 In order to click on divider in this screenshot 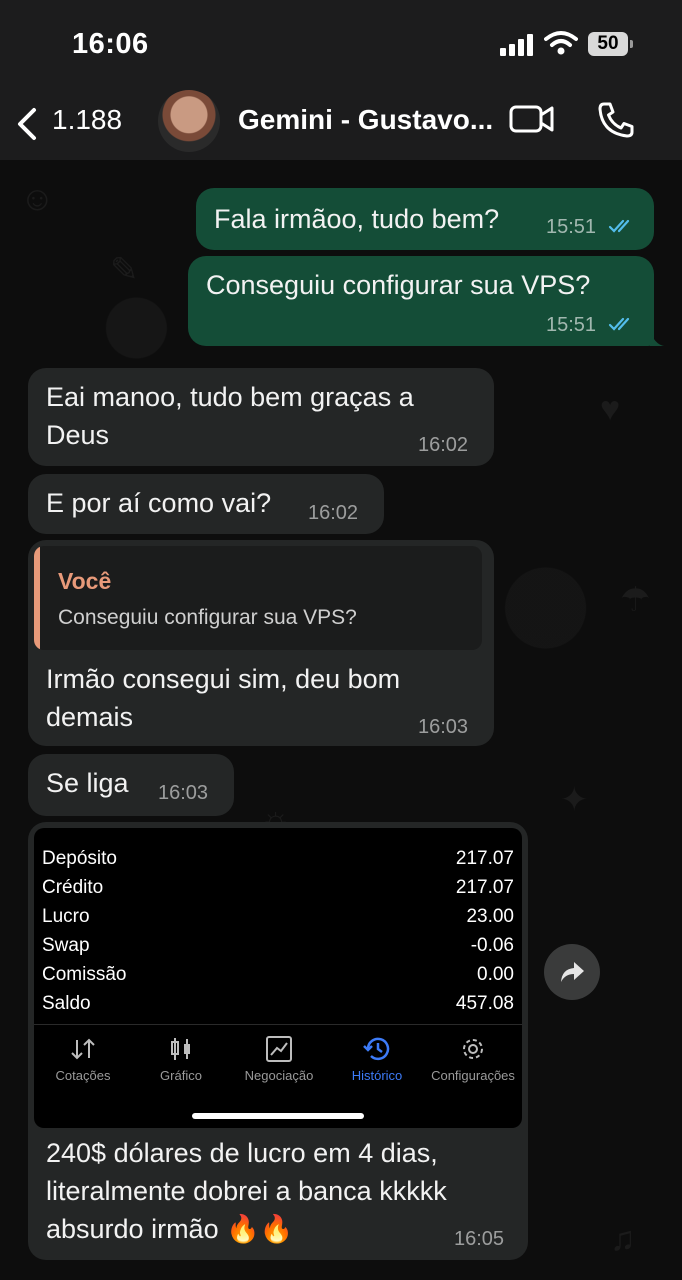, I will do `click(278, 1024)`.